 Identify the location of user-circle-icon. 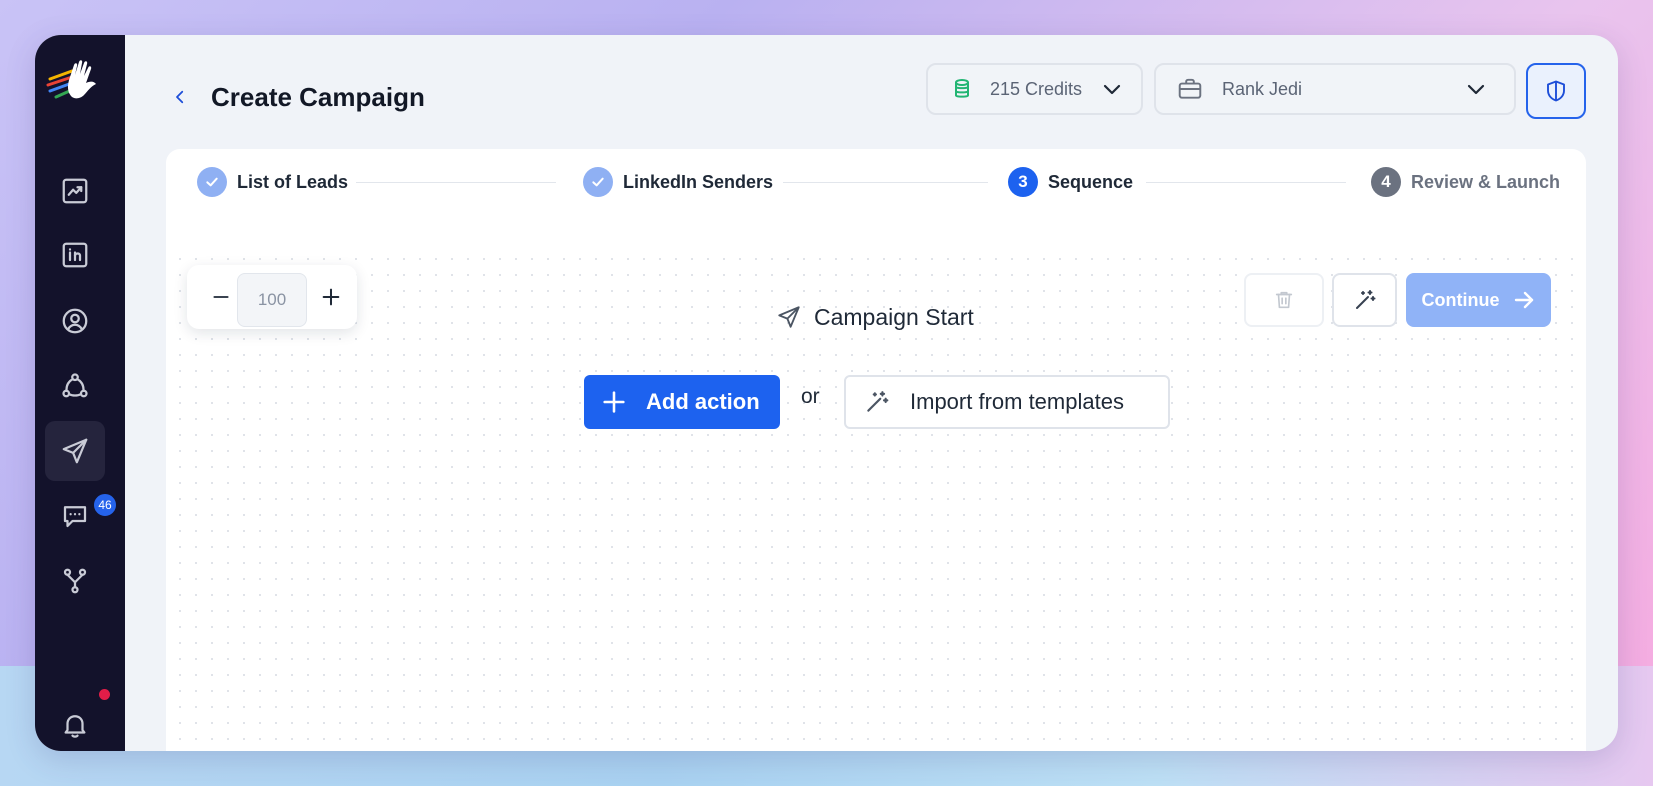
(75, 321).